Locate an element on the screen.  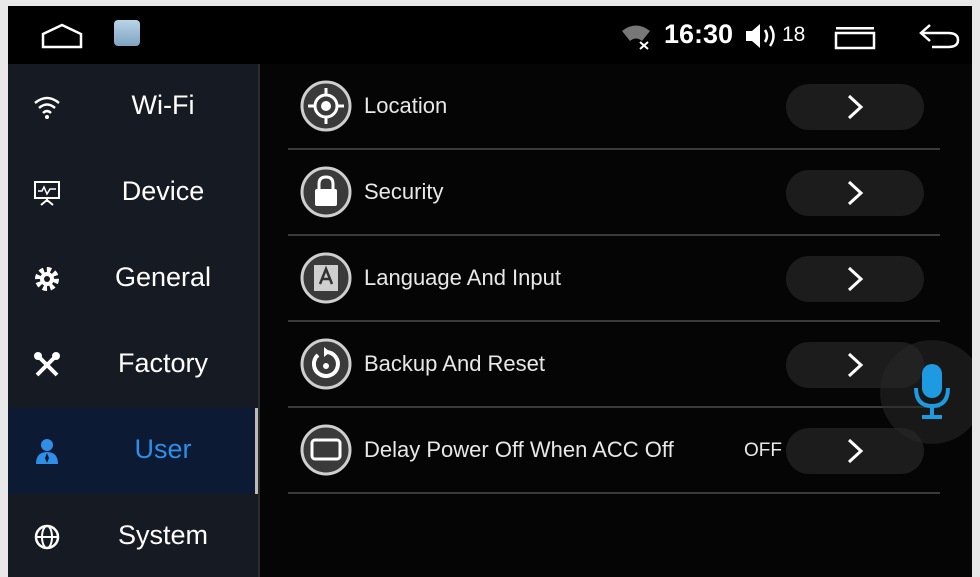
sidebar-item-device: Device is located at coordinates (133, 193).